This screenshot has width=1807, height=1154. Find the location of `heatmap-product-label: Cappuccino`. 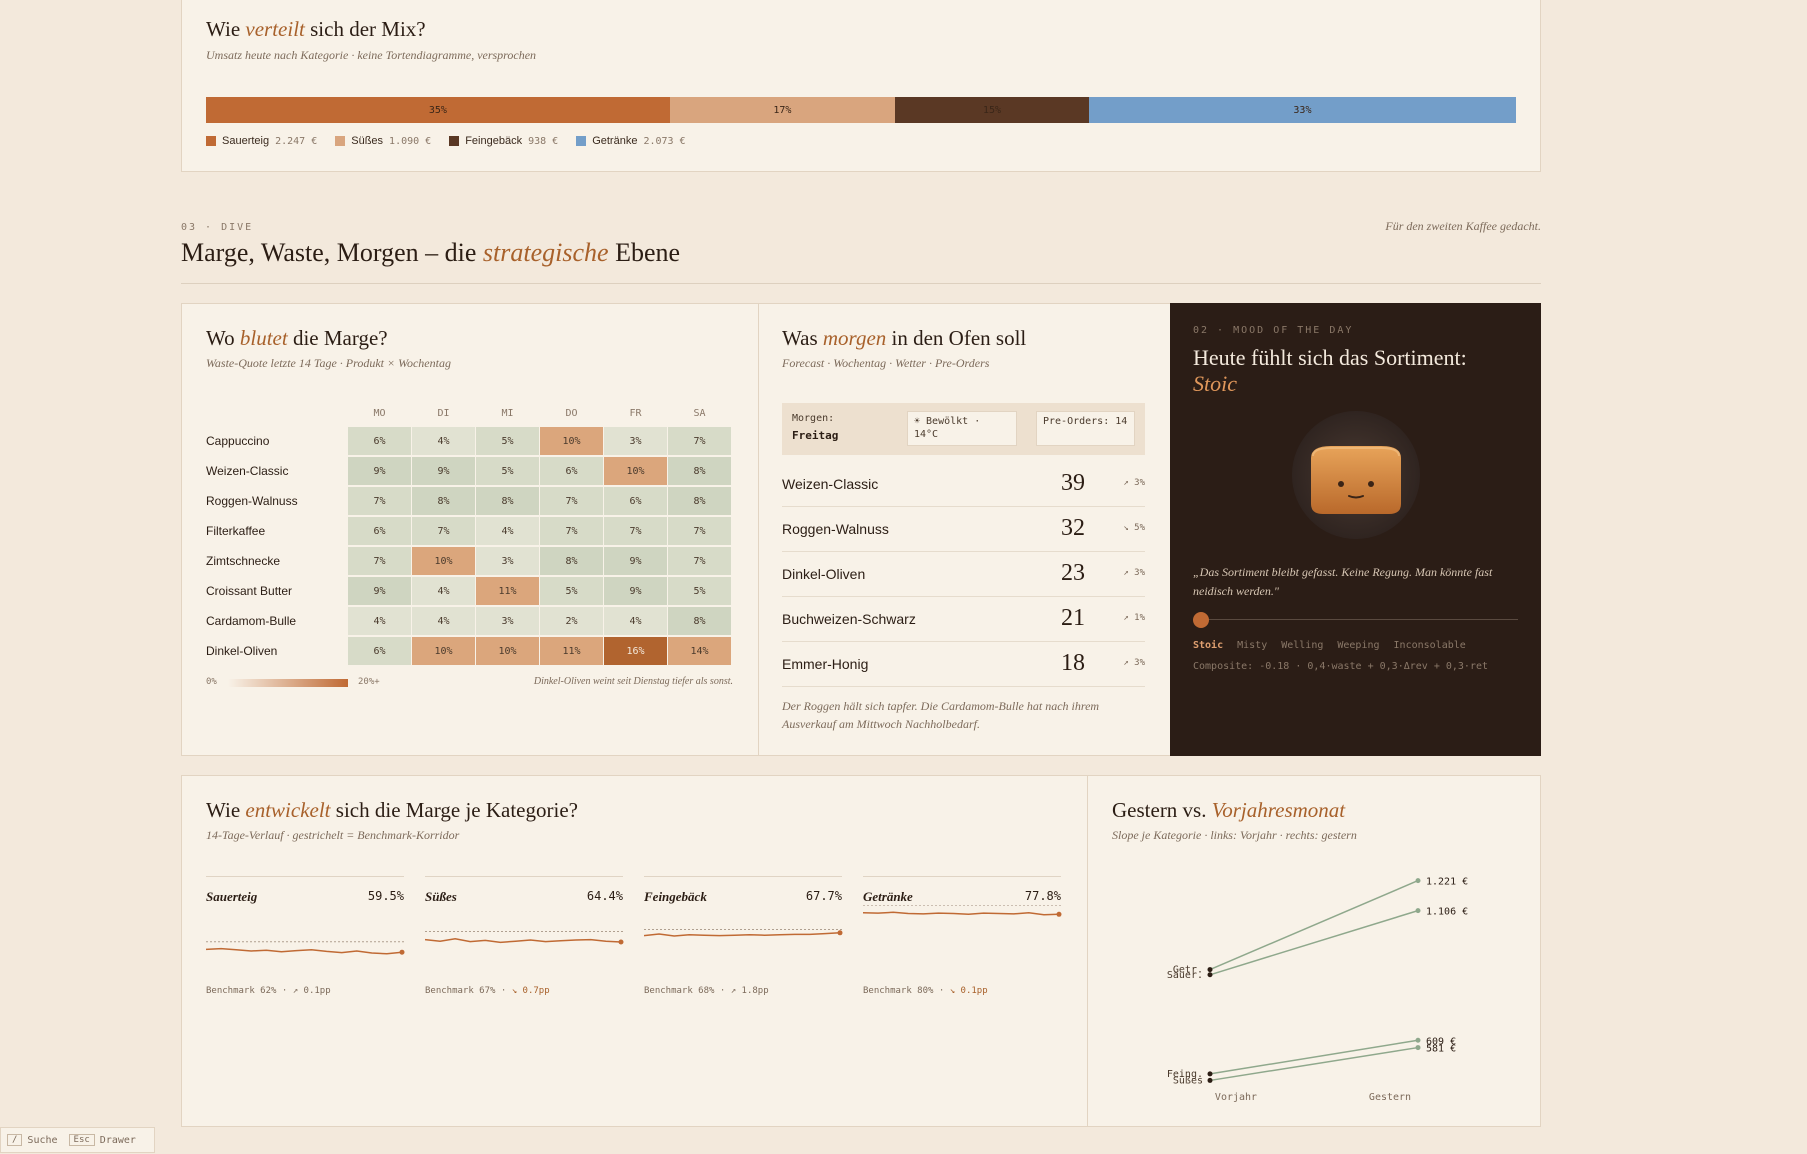

heatmap-product-label: Cappuccino is located at coordinates (238, 441).